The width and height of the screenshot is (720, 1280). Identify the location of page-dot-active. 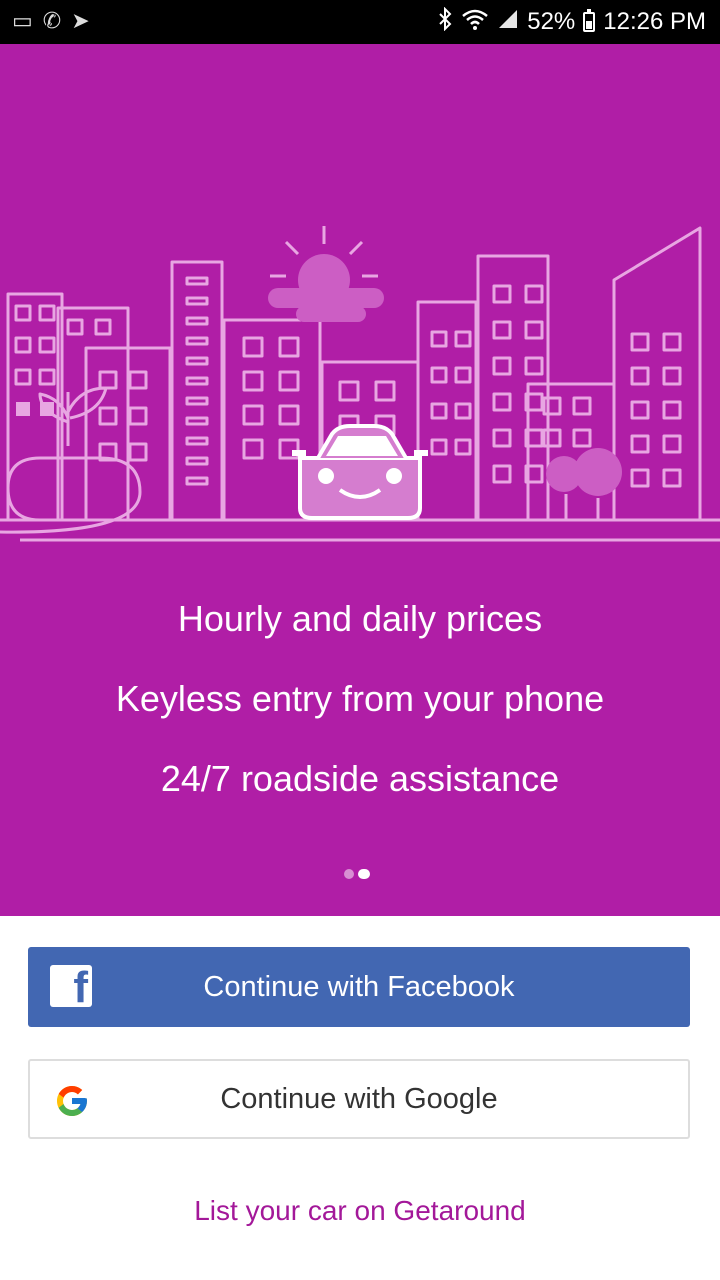
(364, 874).